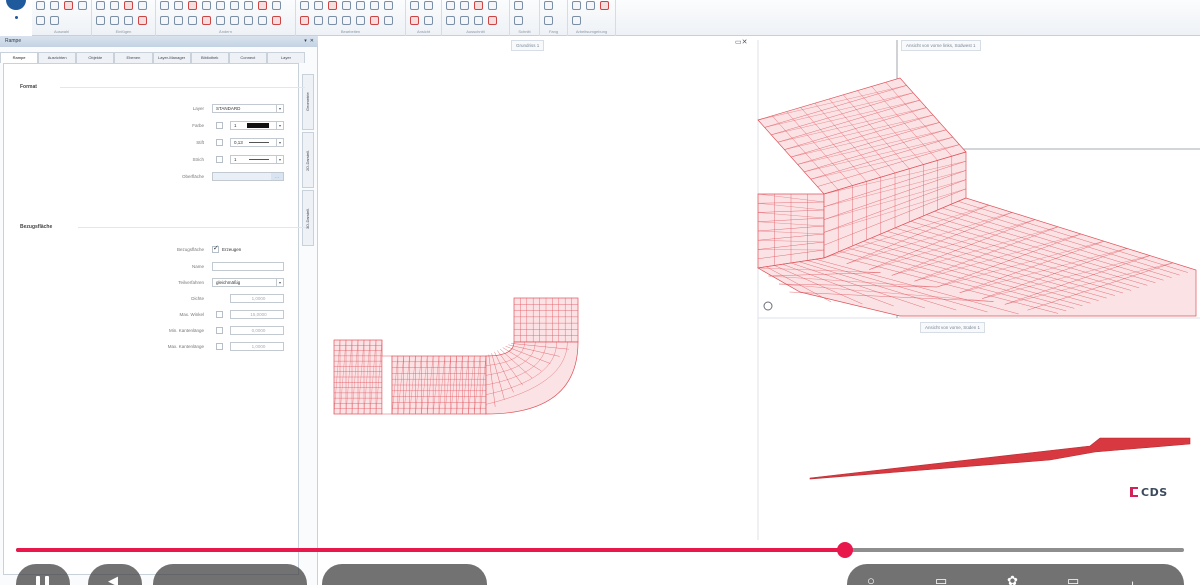 Image resolution: width=1200 pixels, height=585 pixels. I want to click on cds-logo: CDS, so click(1149, 492).